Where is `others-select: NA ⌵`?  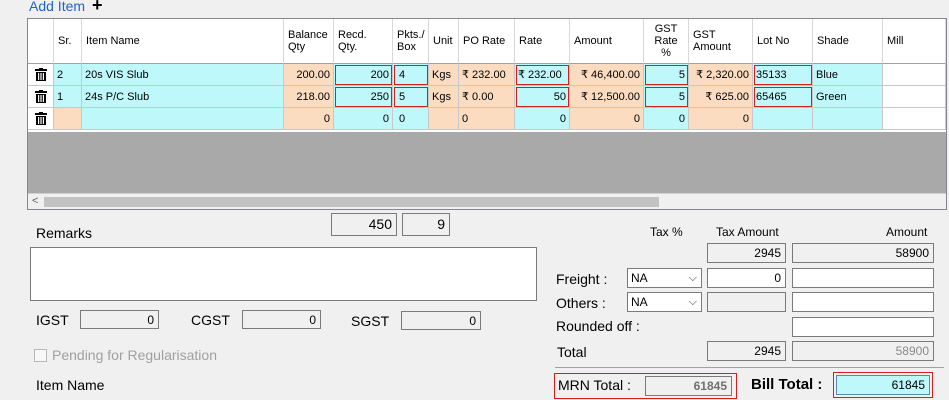
others-select: NA ⌵ is located at coordinates (664, 302).